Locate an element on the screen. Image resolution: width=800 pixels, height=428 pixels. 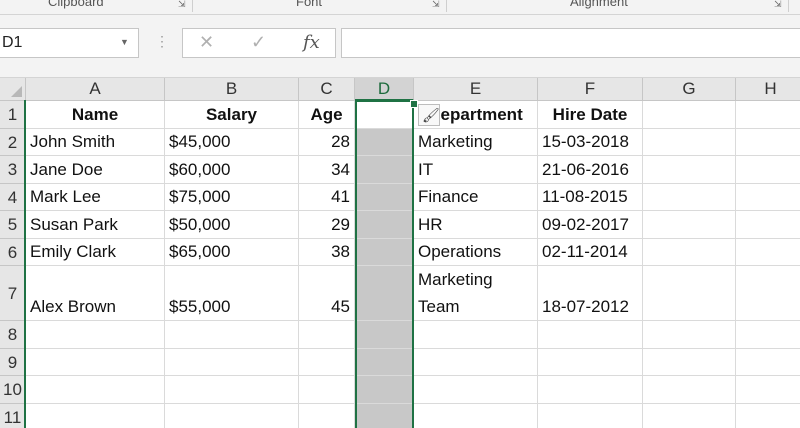
alignment-launcher-icon: ⇲ is located at coordinates (778, 5).